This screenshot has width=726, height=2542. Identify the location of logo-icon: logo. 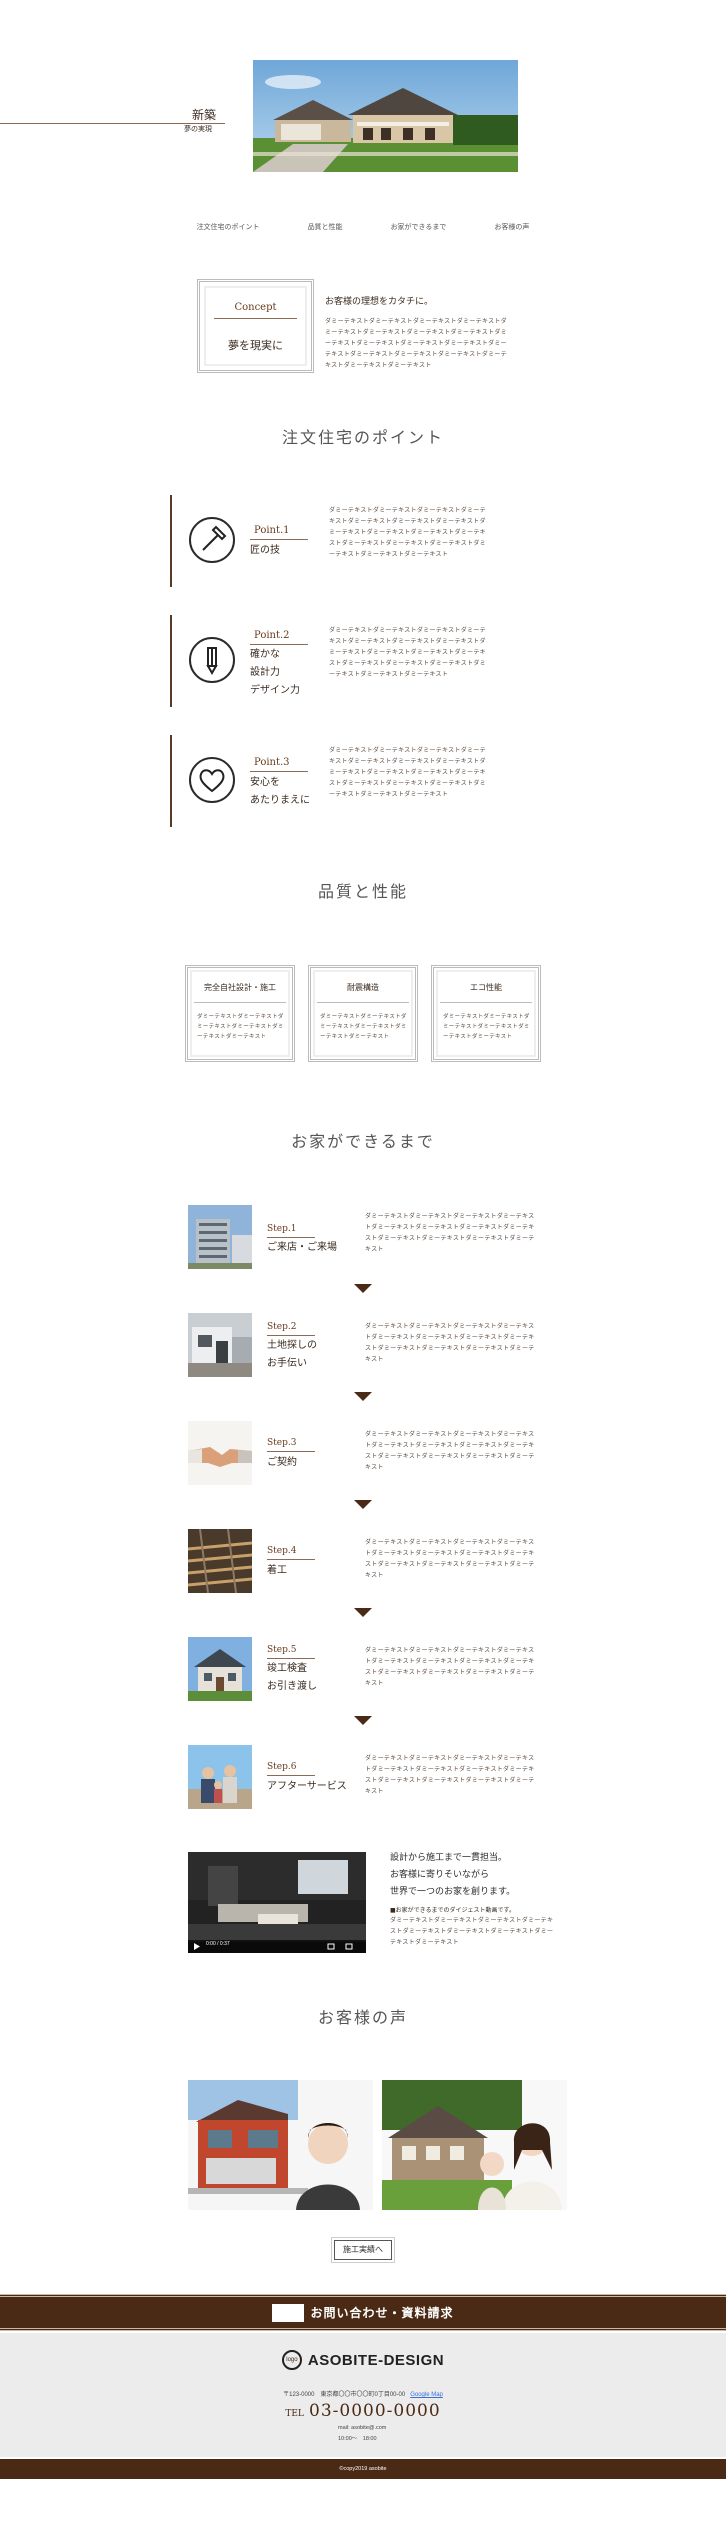
(291, 2360).